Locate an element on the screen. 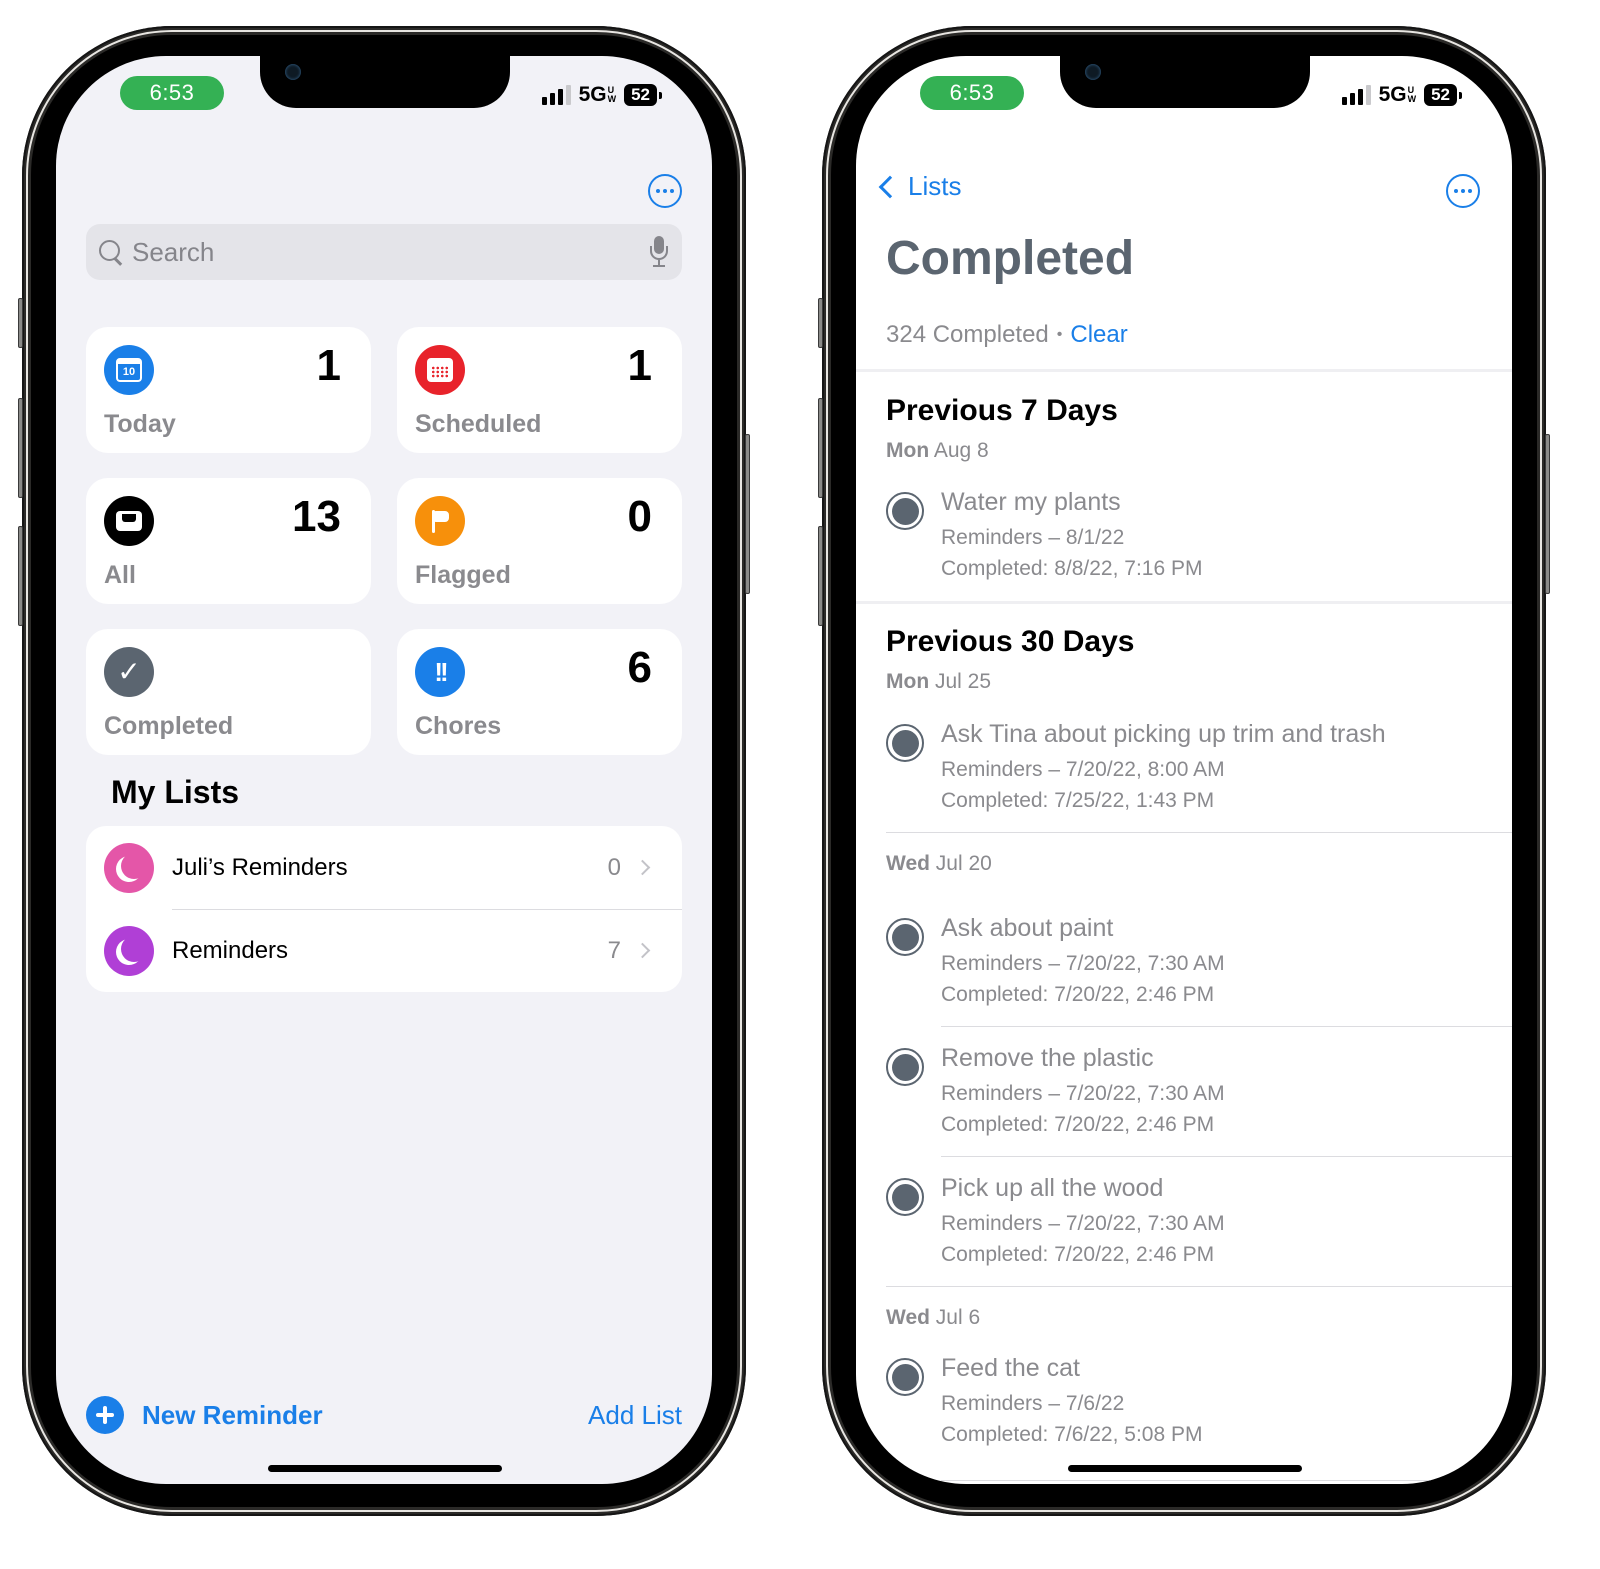 This screenshot has height=1569, width=1600. smart-list-count: 1 is located at coordinates (639, 365).